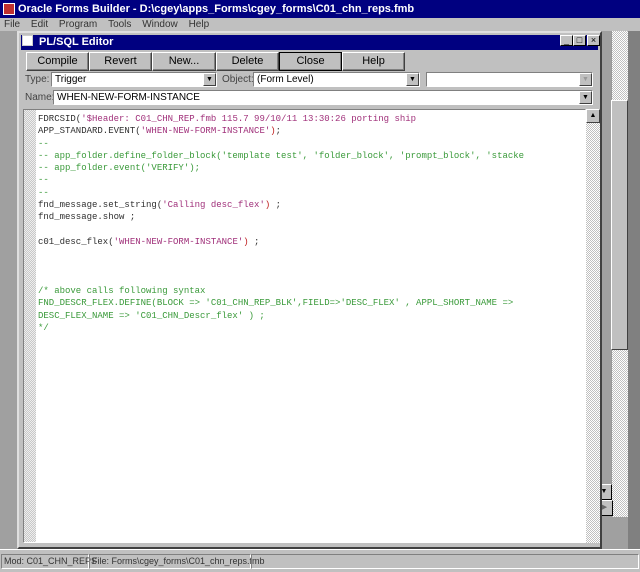 Image resolution: width=640 pixels, height=572 pixels. What do you see at coordinates (87, 217) in the screenshot?
I see `code-token: fnd_message.show ;` at bounding box center [87, 217].